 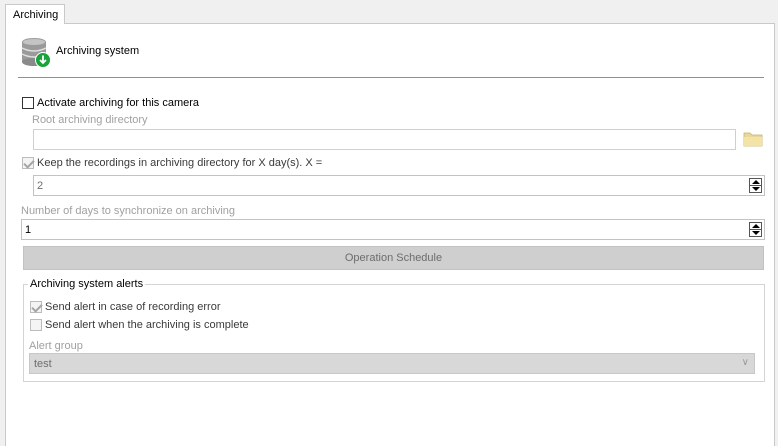 I want to click on activate-archiving-label: Activate archiving for this camera, so click(x=118, y=103).